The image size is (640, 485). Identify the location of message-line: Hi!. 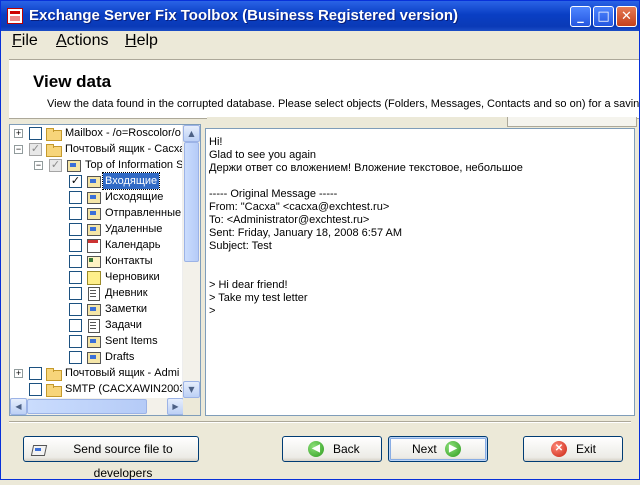
(216, 142).